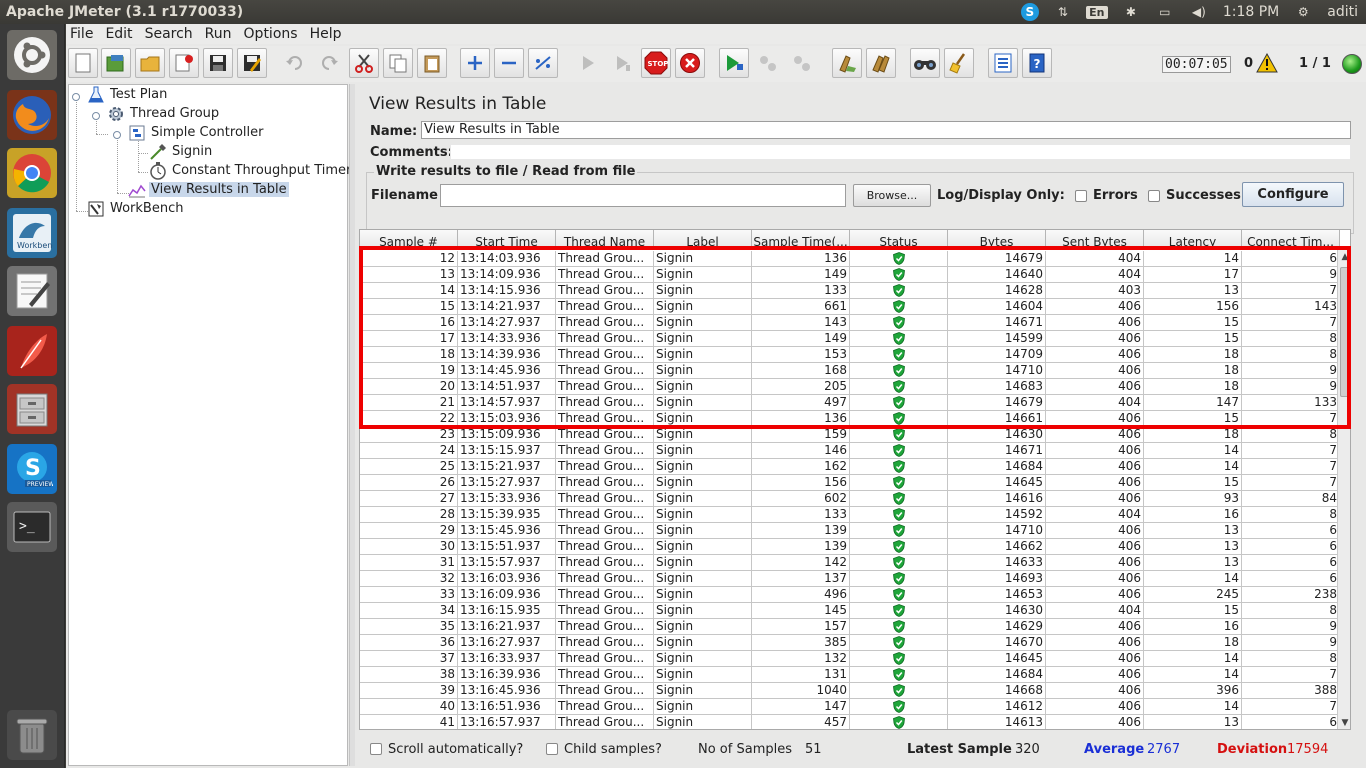 This screenshot has height=768, width=1366. What do you see at coordinates (118, 34) in the screenshot?
I see `menu-edit: Edit` at bounding box center [118, 34].